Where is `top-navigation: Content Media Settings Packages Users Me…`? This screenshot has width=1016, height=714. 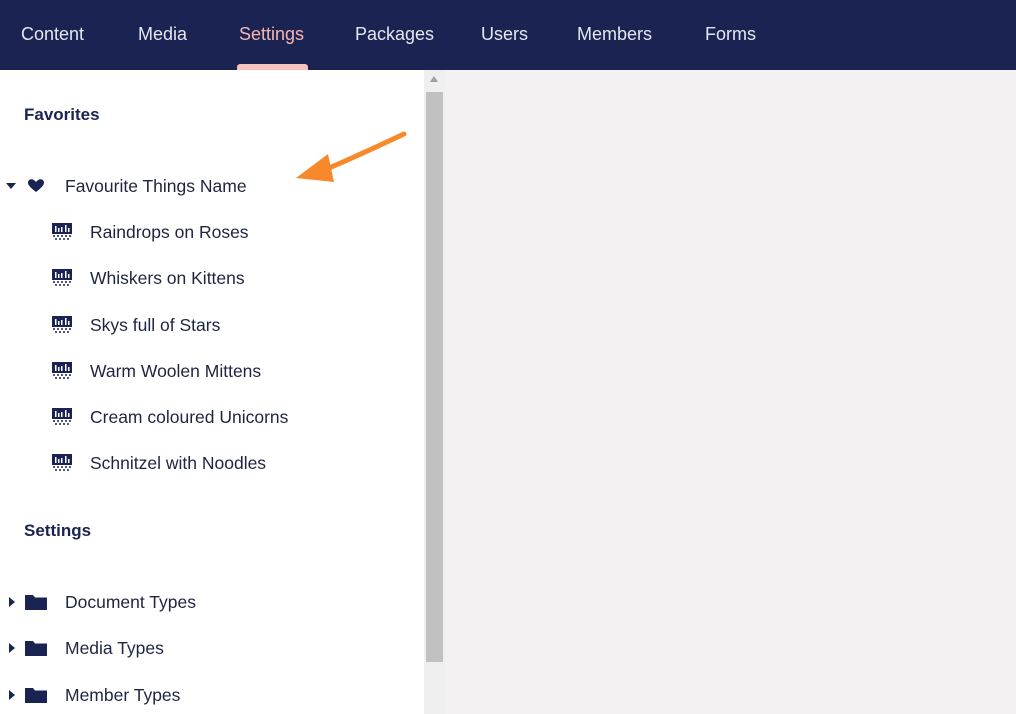 top-navigation: Content Media Settings Packages Users Me… is located at coordinates (508, 35).